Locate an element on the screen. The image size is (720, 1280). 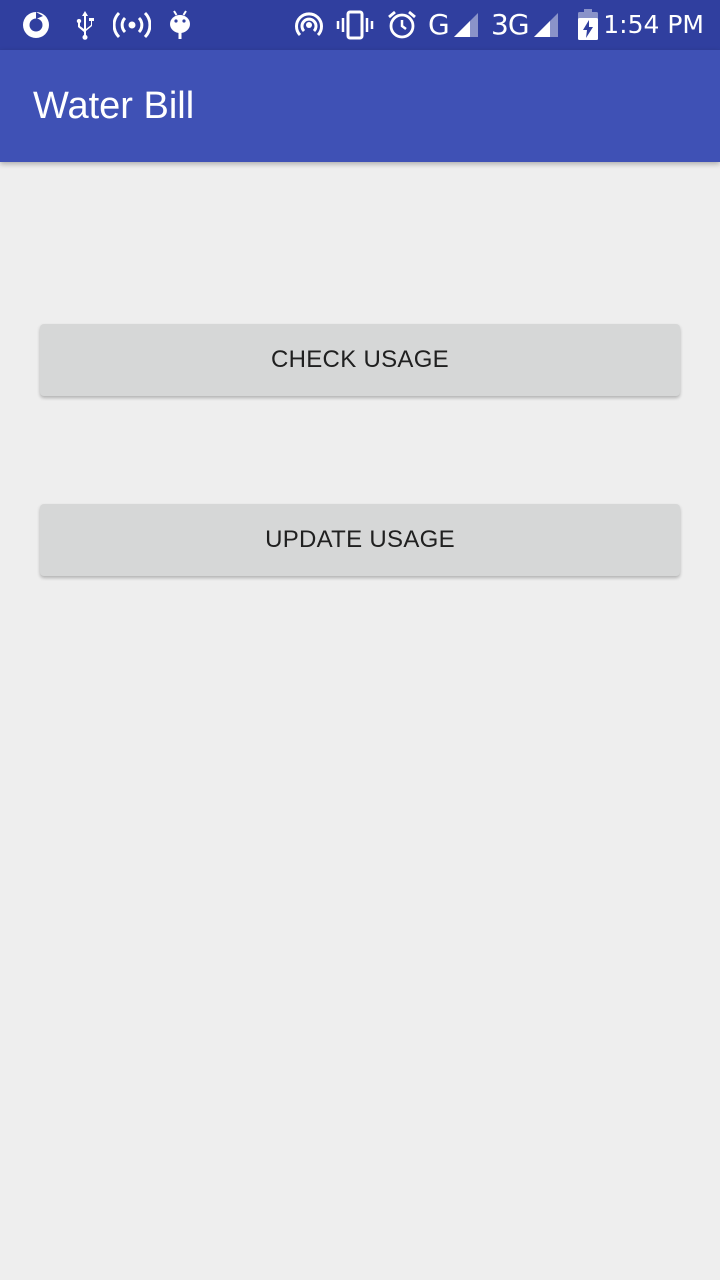
g-signal-icon: G is located at coordinates (457, 25).